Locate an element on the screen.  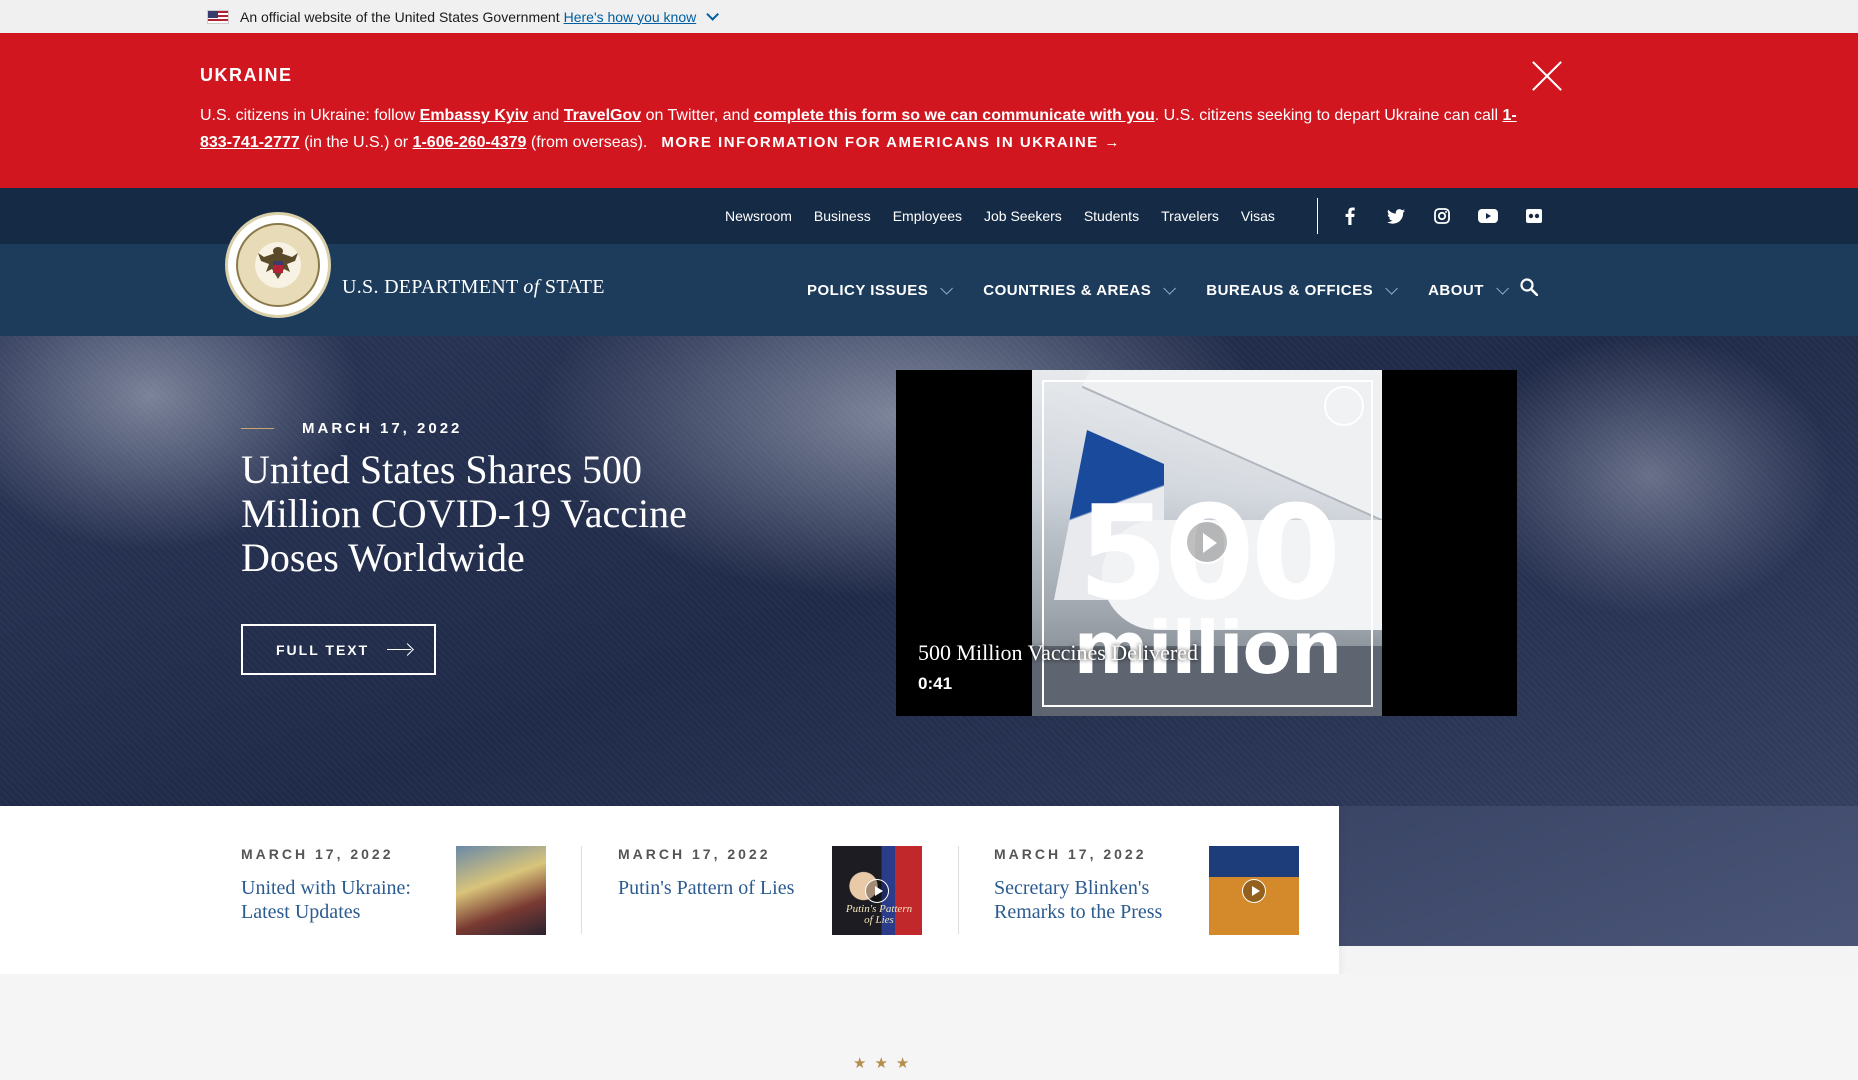
nav-label: ABOUT is located at coordinates (1456, 290).